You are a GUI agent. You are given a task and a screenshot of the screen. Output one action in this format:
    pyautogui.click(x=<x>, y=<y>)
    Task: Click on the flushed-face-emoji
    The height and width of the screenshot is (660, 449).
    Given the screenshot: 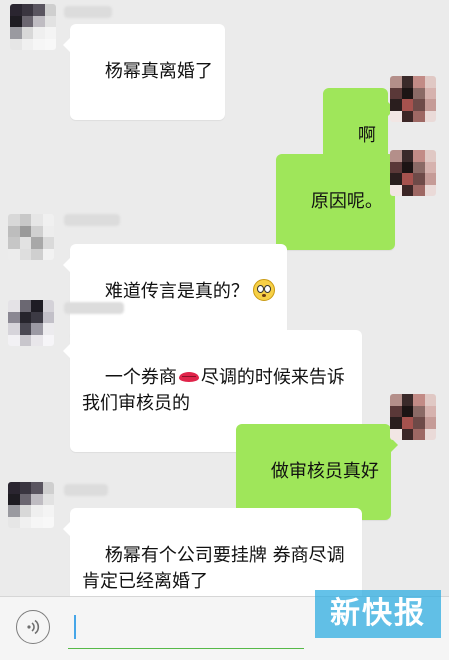 What is the action you would take?
    pyautogui.click(x=263, y=290)
    